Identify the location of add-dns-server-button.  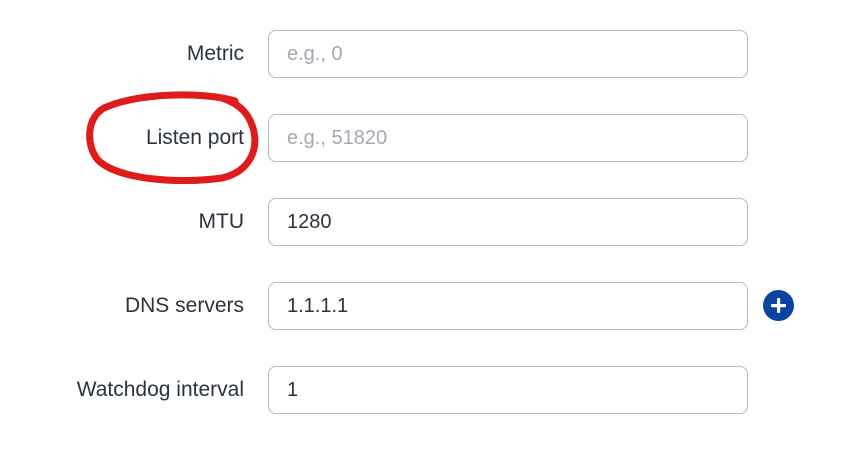
(778, 305).